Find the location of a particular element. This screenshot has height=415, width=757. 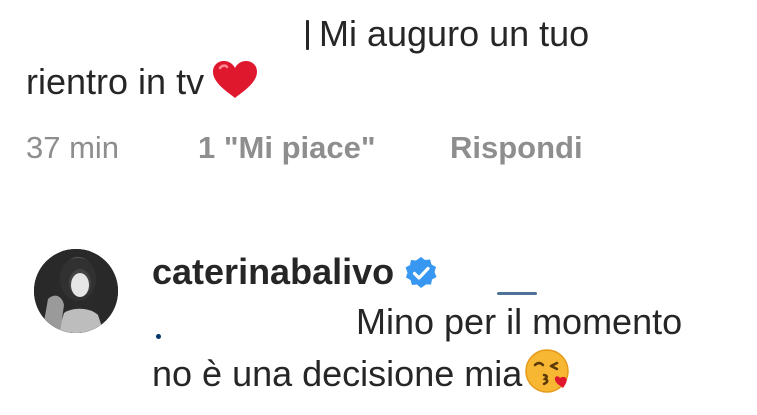

reply-text-line2: no è una decisione mia is located at coordinates (361, 376).